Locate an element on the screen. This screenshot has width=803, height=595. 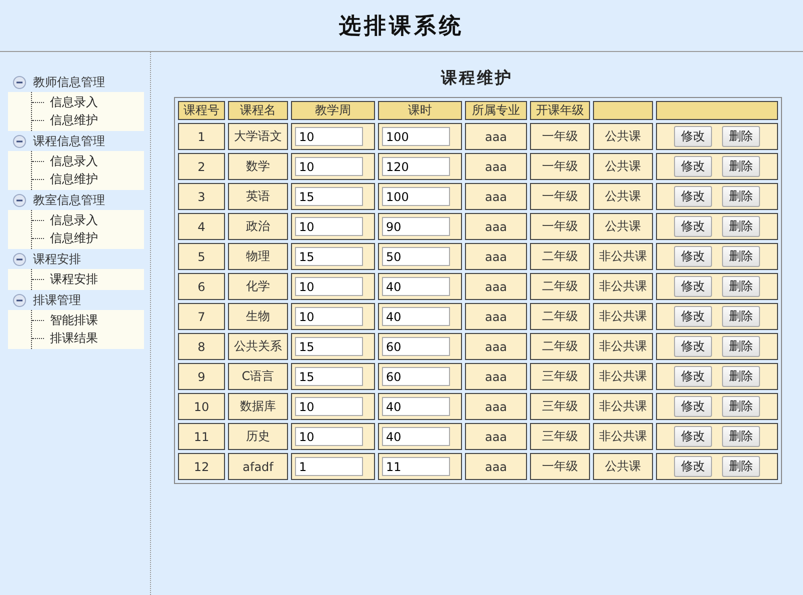
table-cell: 英语 is located at coordinates (258, 196).